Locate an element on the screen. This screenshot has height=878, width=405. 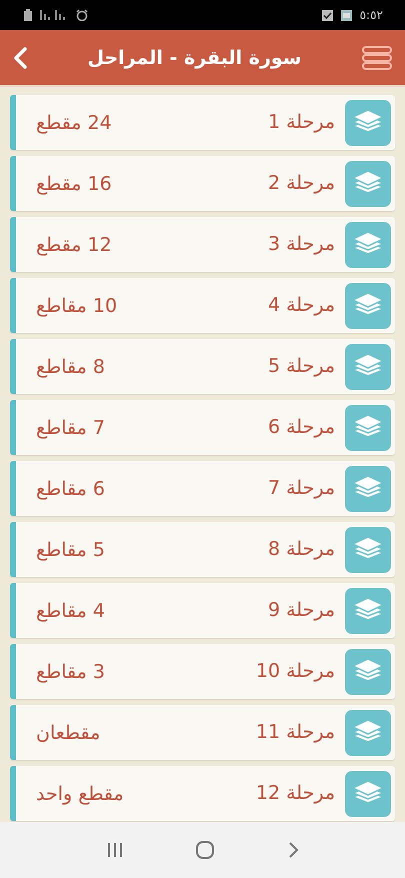
stage-item: مرحلة 3 12 مقطع is located at coordinates (202, 244).